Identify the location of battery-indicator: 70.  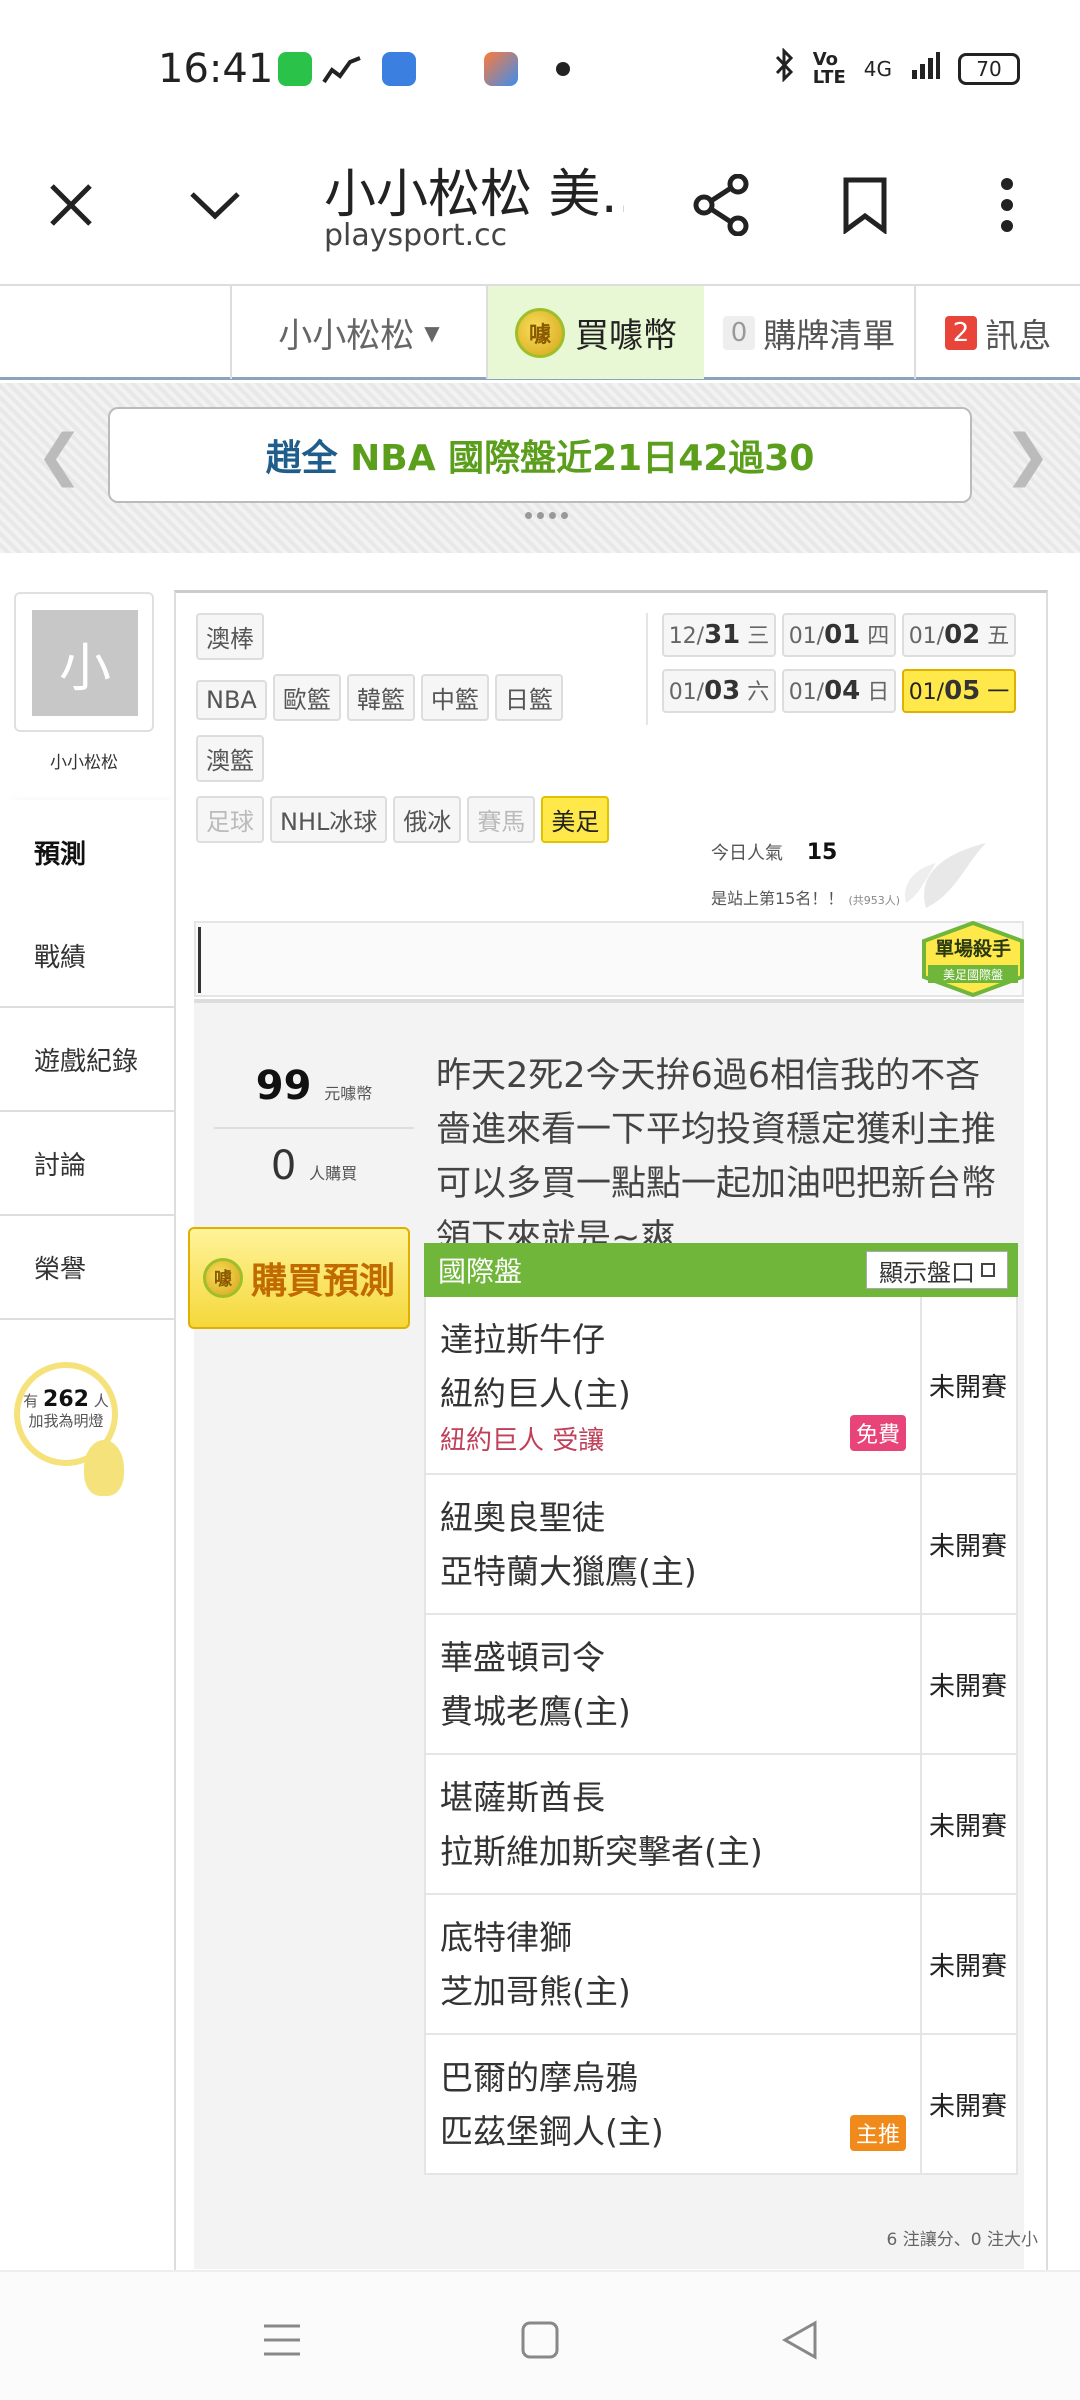
(989, 68).